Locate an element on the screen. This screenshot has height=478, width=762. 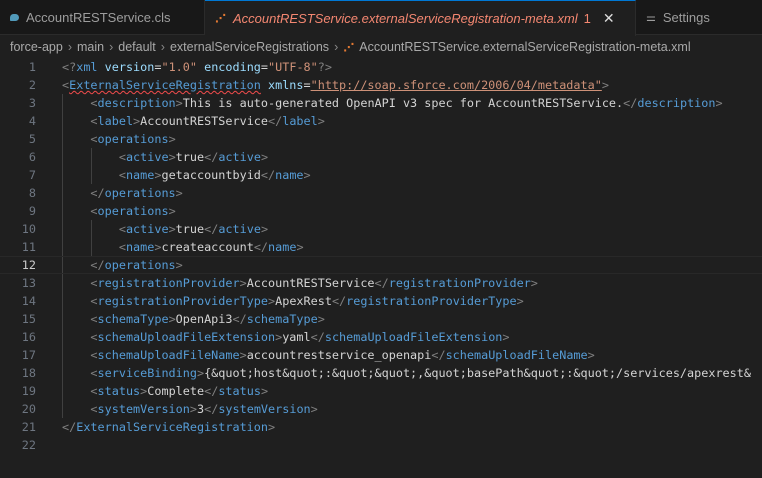
code-text: <status>Complete</status> is located at coordinates (165, 391).